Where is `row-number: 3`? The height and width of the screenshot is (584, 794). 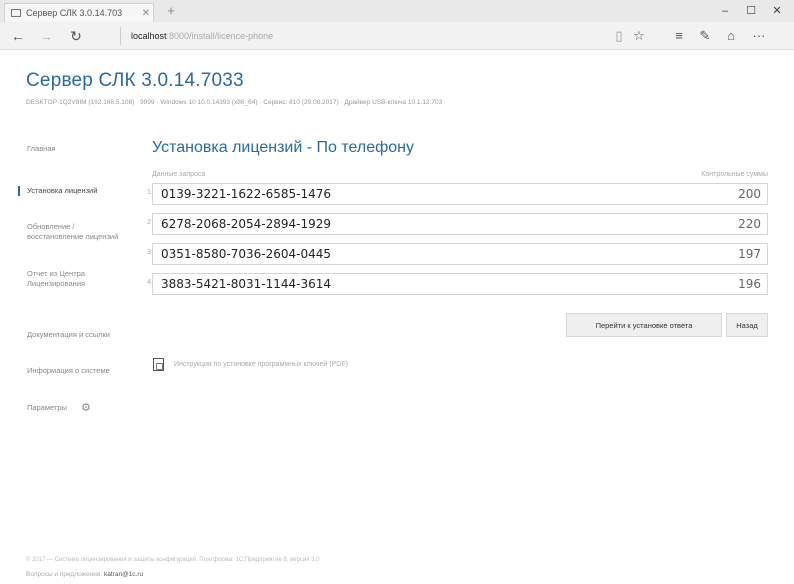
row-number: 3 is located at coordinates (149, 252).